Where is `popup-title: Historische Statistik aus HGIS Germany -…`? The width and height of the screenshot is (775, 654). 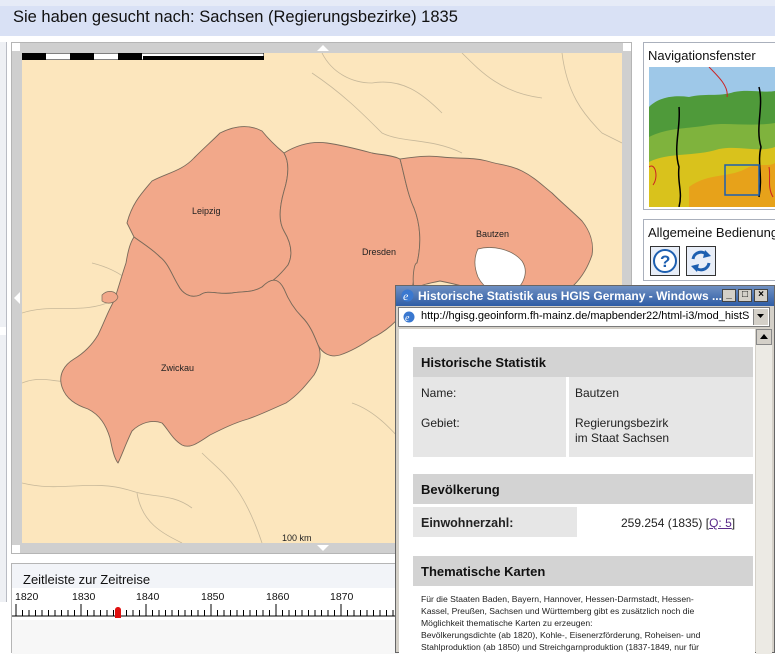 popup-title: Historische Statistik aus HGIS Germany -… is located at coordinates (570, 296).